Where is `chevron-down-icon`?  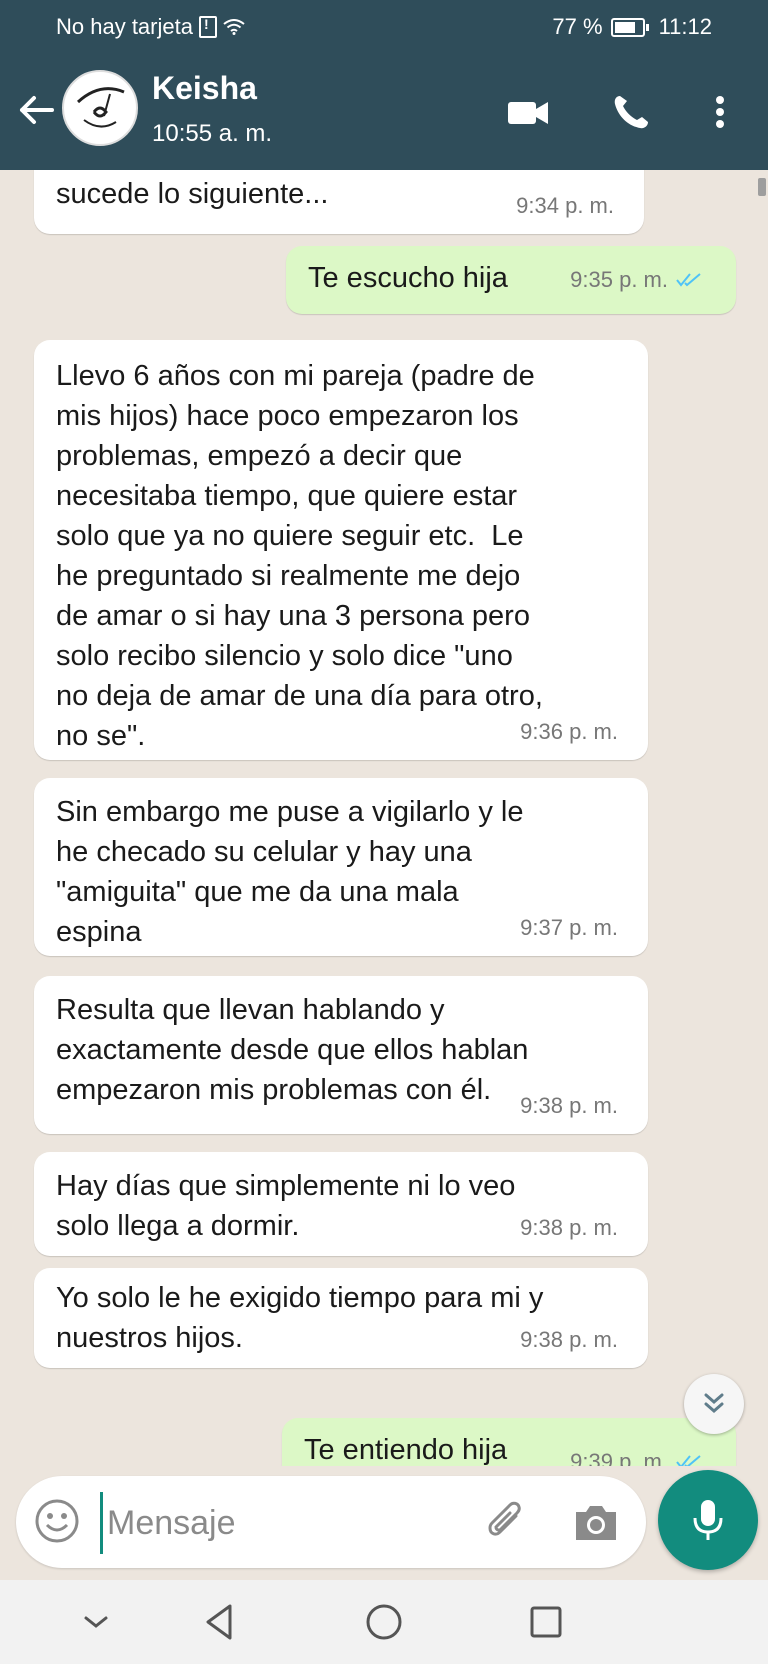
chevron-down-icon is located at coordinates (96, 1622).